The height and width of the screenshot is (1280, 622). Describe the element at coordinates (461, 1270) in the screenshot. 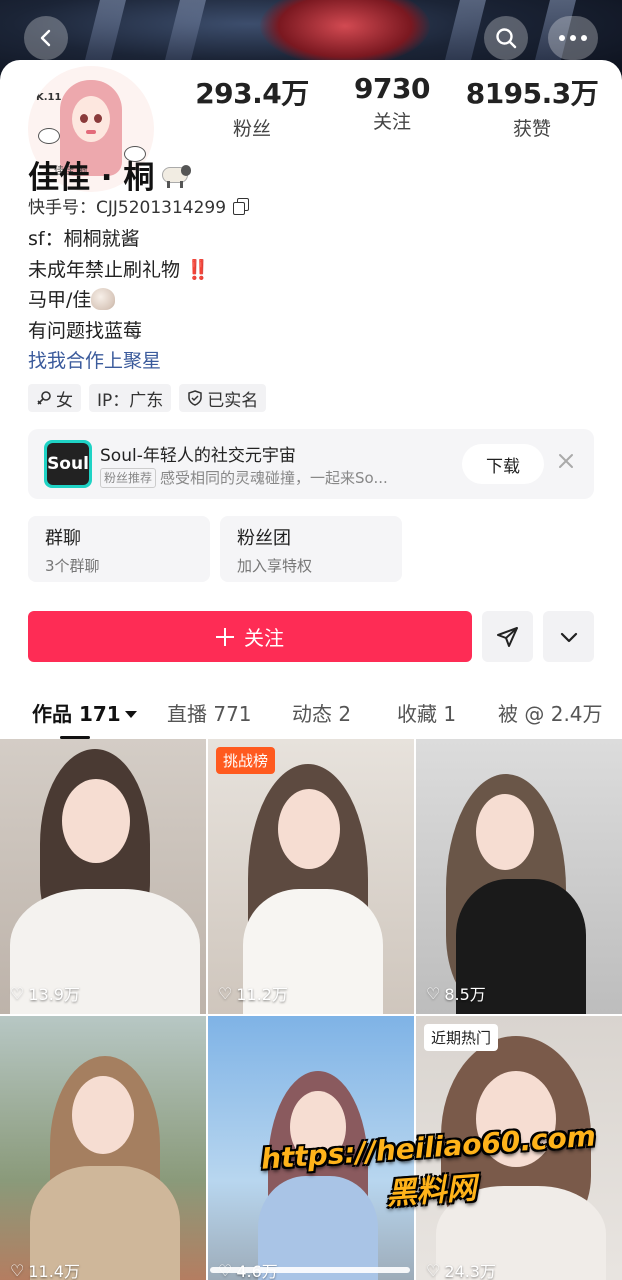

I see `like-count: ♡ 24.3万` at that location.